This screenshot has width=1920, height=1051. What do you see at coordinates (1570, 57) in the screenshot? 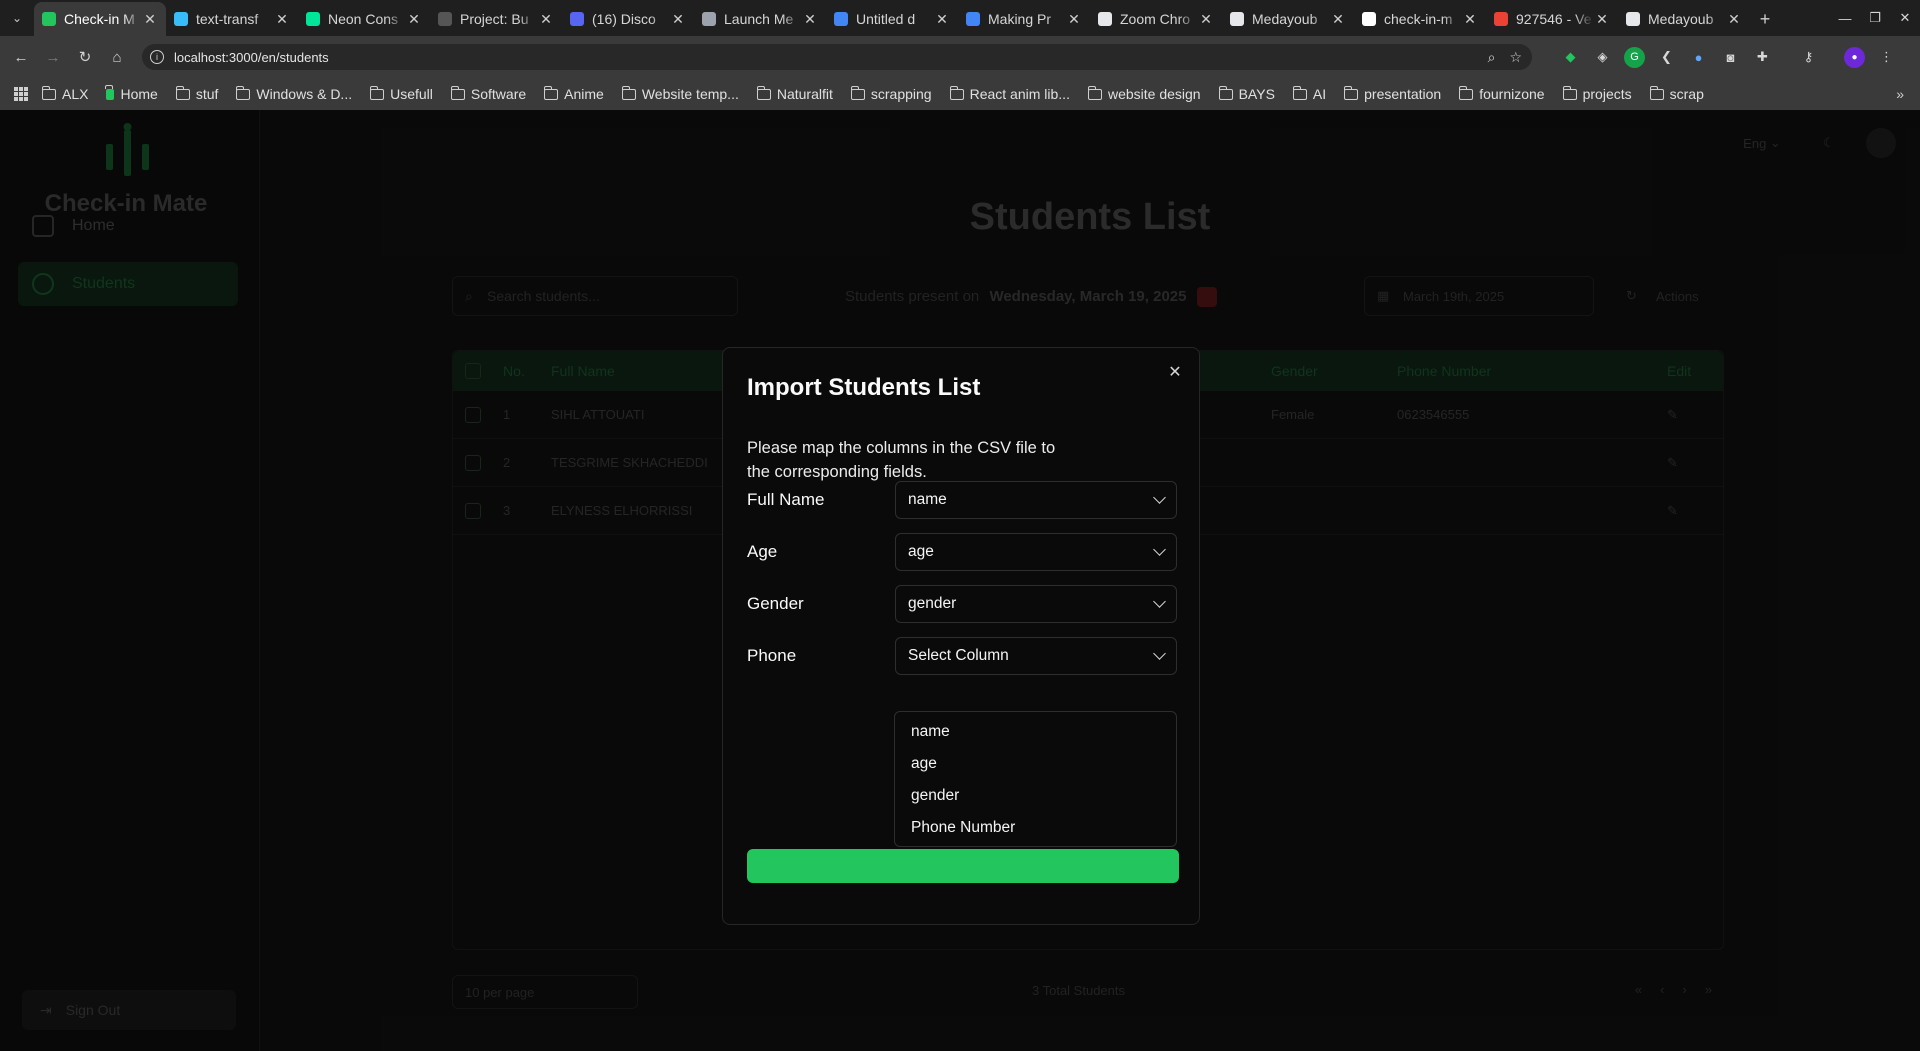
I see `extension-icon: ◆` at bounding box center [1570, 57].